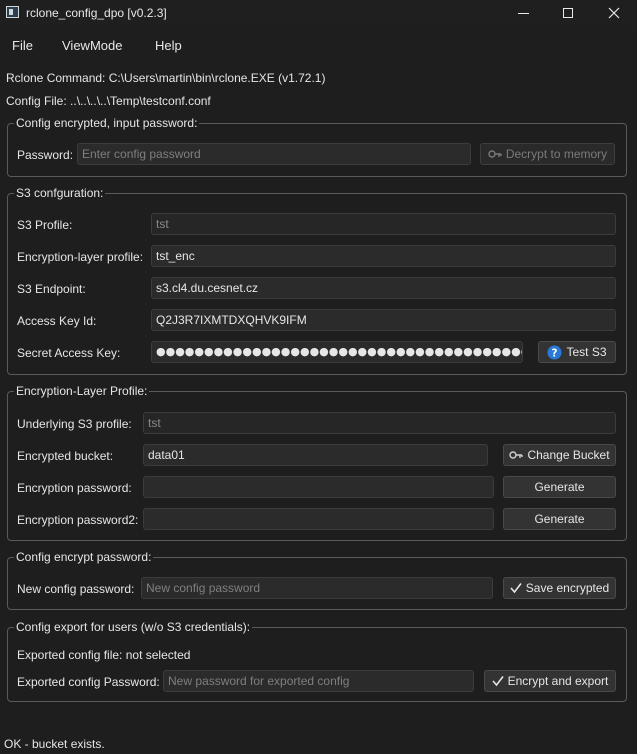 The width and height of the screenshot is (637, 754). Describe the element at coordinates (60, 193) in the screenshot. I see `s3-configuration-title: S3 confguration:` at that location.